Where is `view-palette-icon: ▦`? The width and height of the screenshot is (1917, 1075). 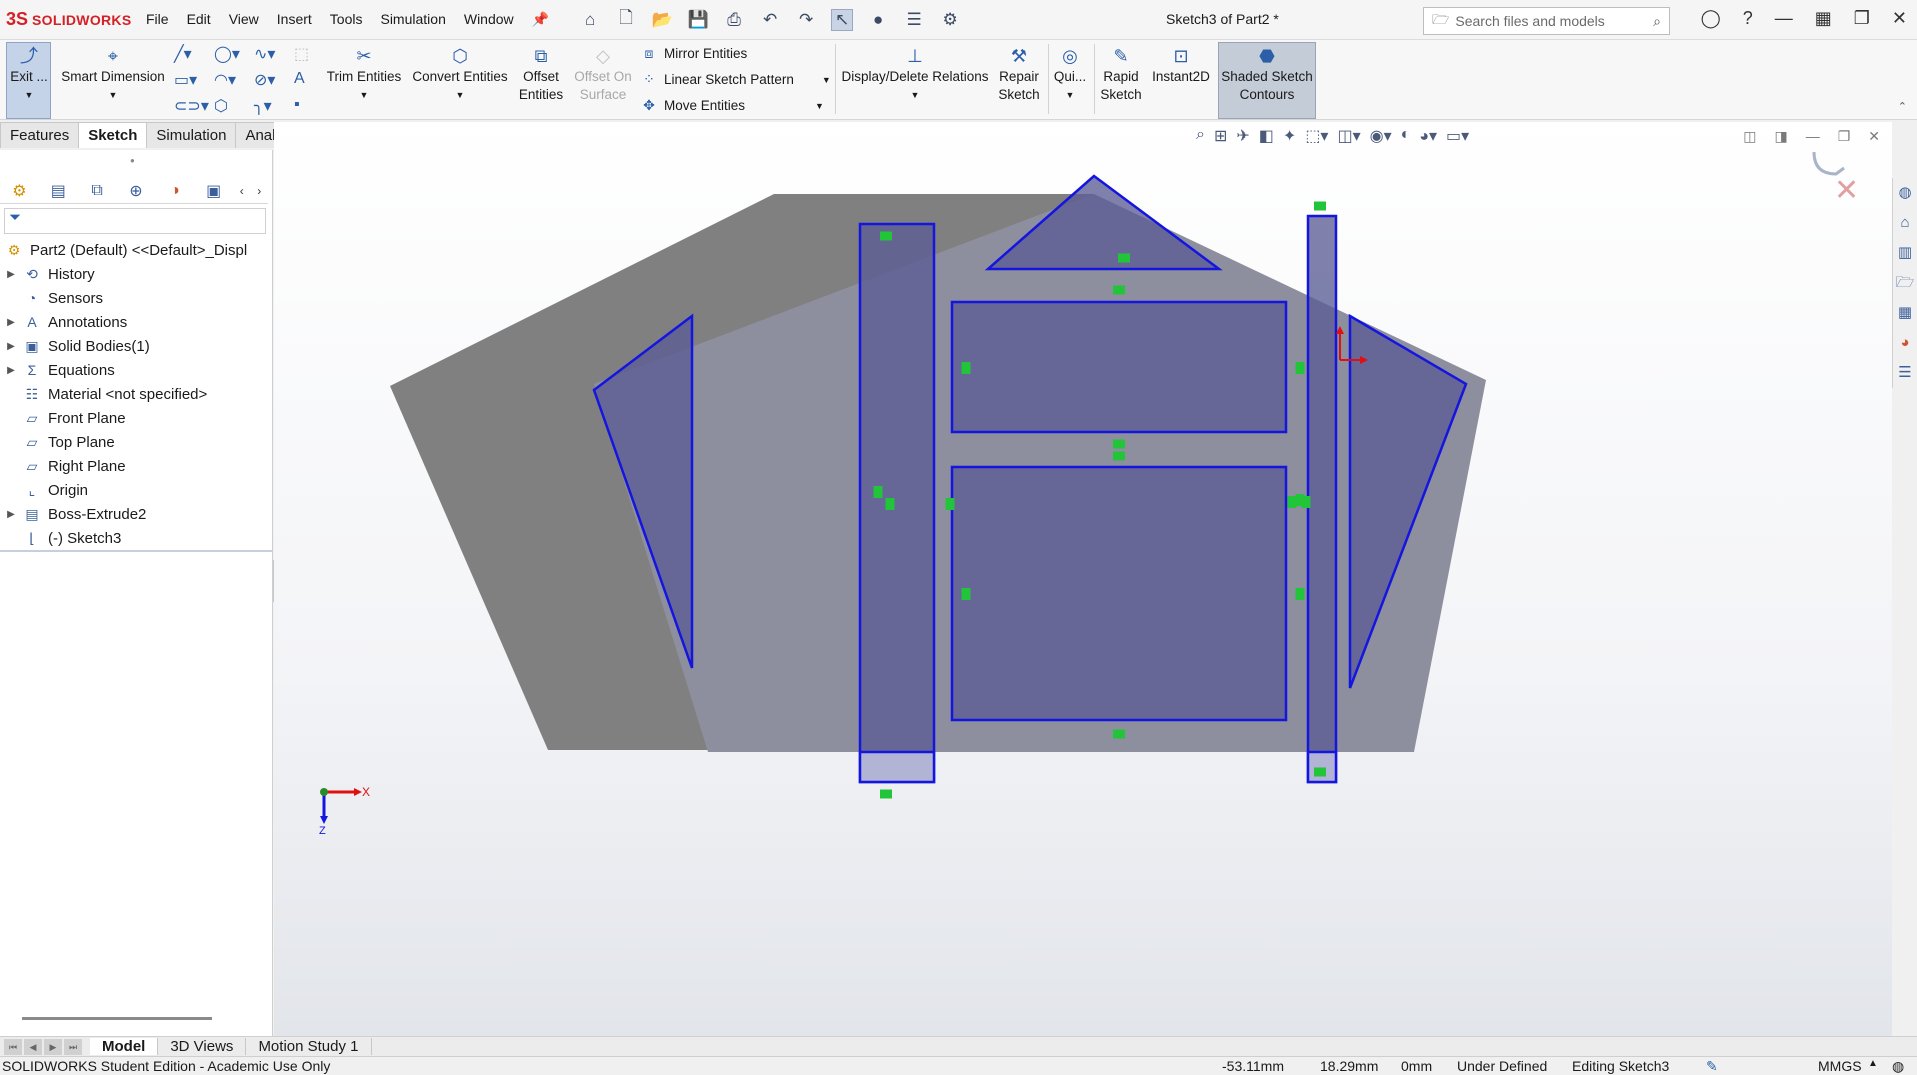
view-palette-icon: ▦ is located at coordinates (1905, 313).